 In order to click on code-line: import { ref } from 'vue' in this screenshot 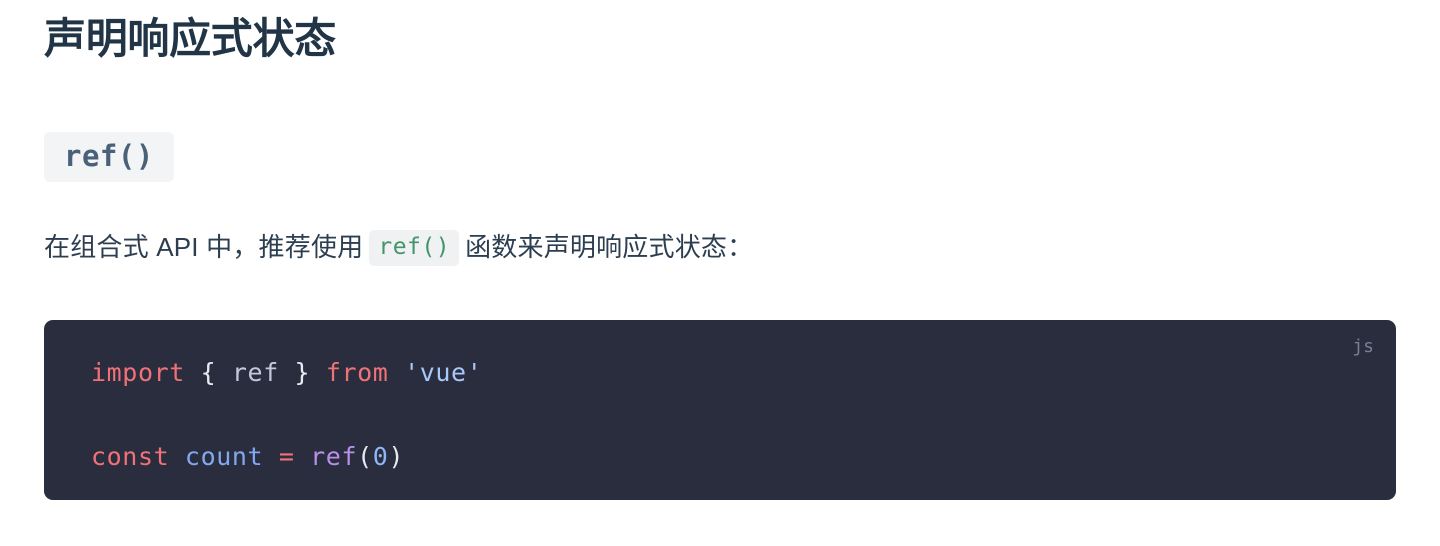, I will do `click(743, 373)`.